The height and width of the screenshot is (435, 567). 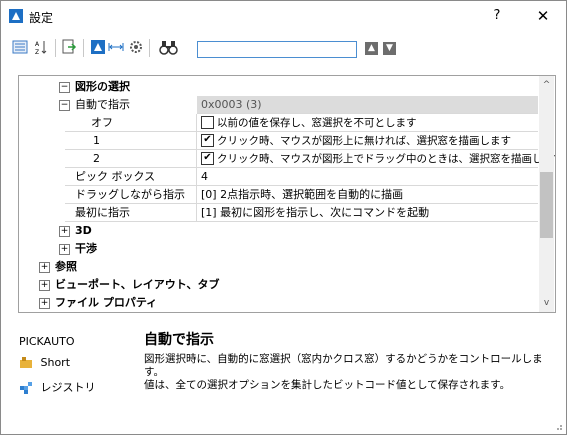 What do you see at coordinates (204, 176) in the screenshot?
I see `property-value: 4` at bounding box center [204, 176].